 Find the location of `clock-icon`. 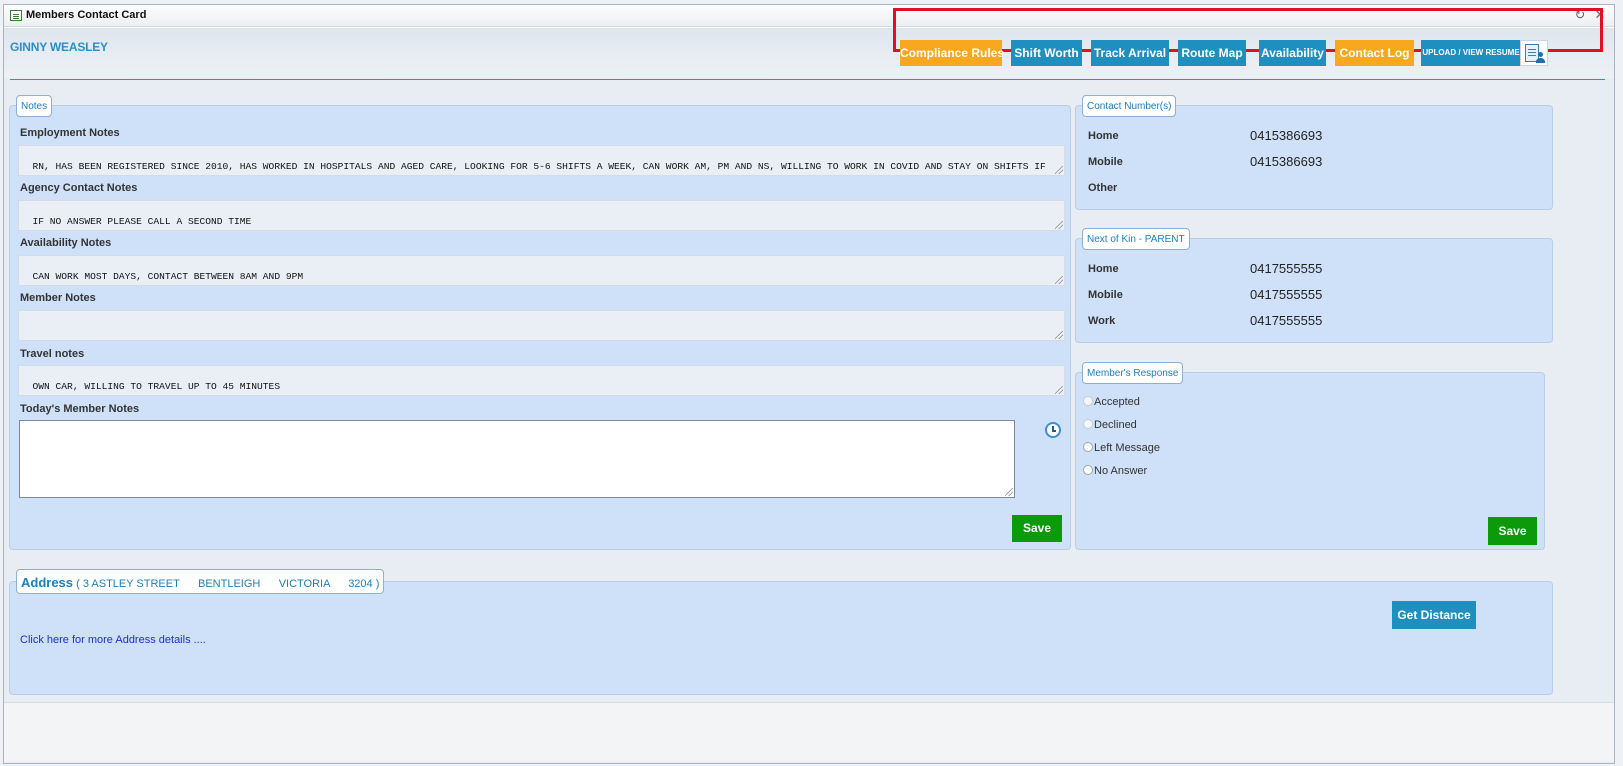

clock-icon is located at coordinates (1053, 430).